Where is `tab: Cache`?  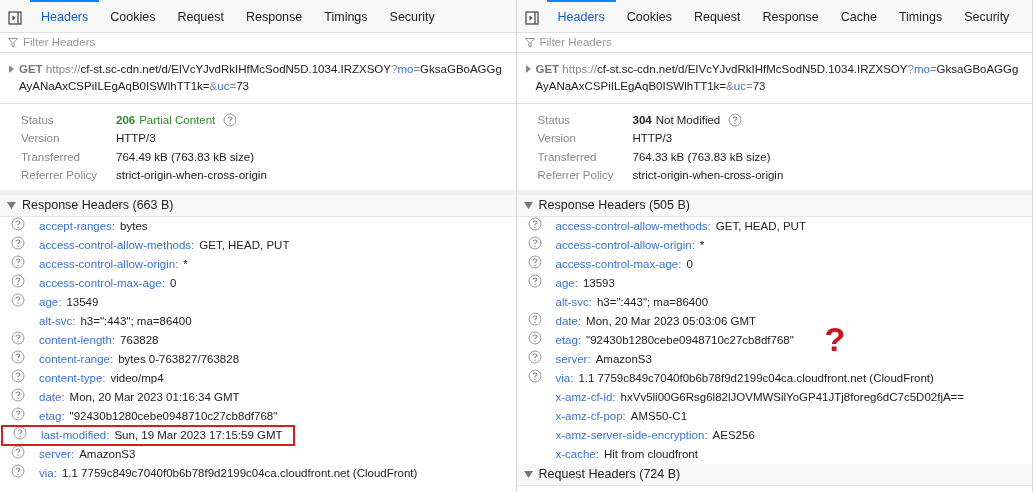
tab: Cache is located at coordinates (858, 16).